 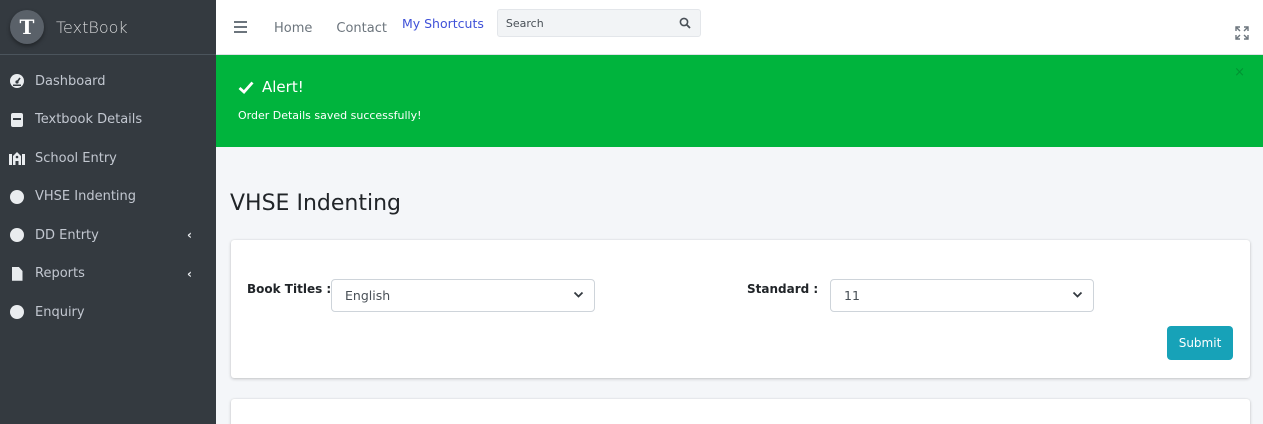 I want to click on page-title: VHSE Indenting, so click(x=315, y=203).